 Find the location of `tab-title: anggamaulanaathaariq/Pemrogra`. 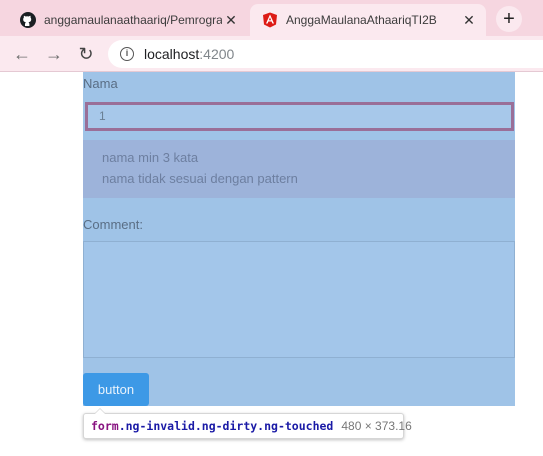

tab-title: anggamaulanaathaariq/Pemrogra is located at coordinates (133, 20).